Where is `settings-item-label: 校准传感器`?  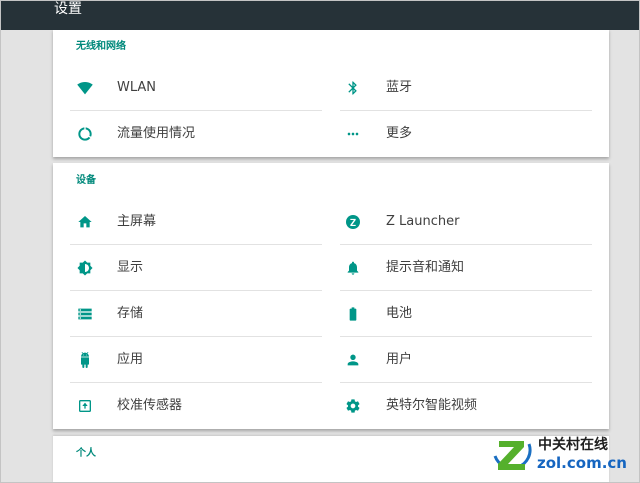 settings-item-label: 校准传感器 is located at coordinates (150, 405).